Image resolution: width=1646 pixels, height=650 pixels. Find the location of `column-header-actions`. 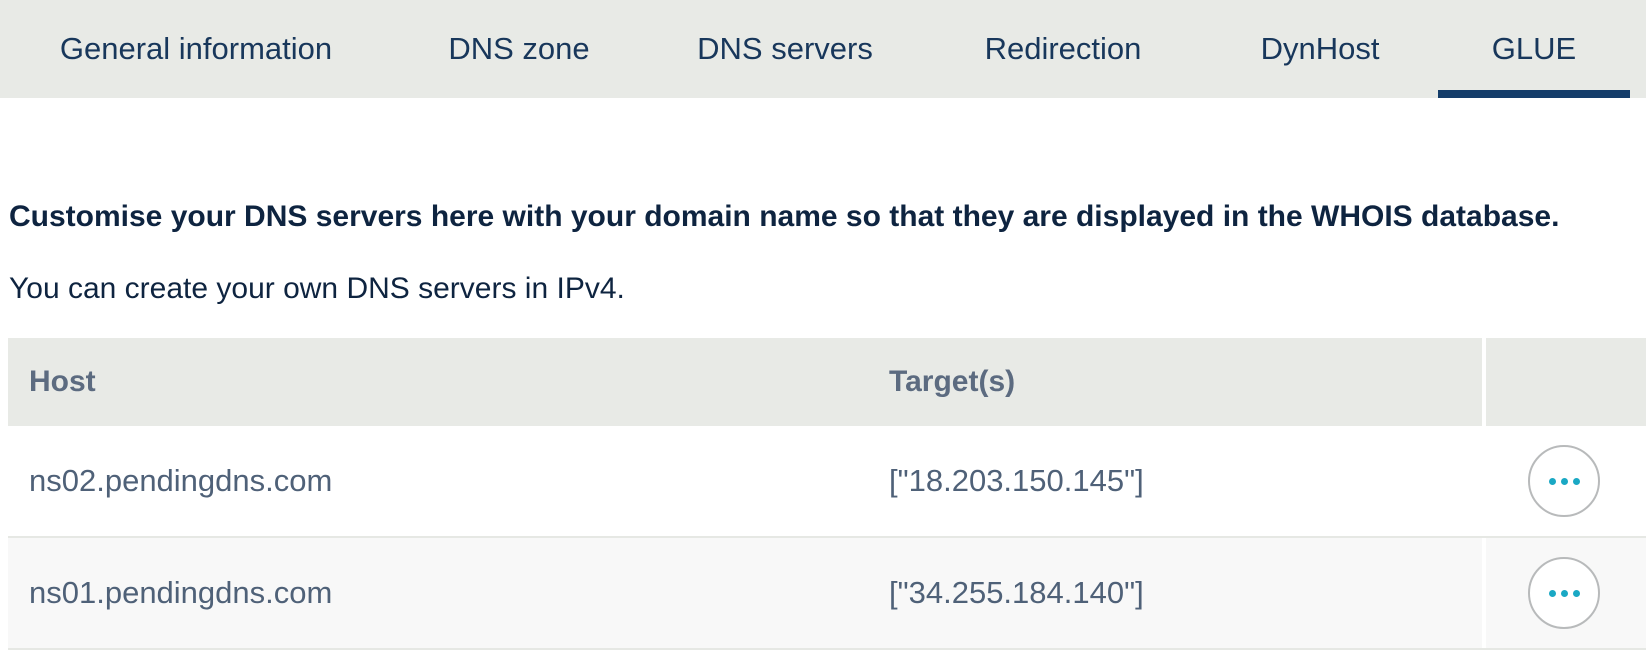

column-header-actions is located at coordinates (1566, 382).